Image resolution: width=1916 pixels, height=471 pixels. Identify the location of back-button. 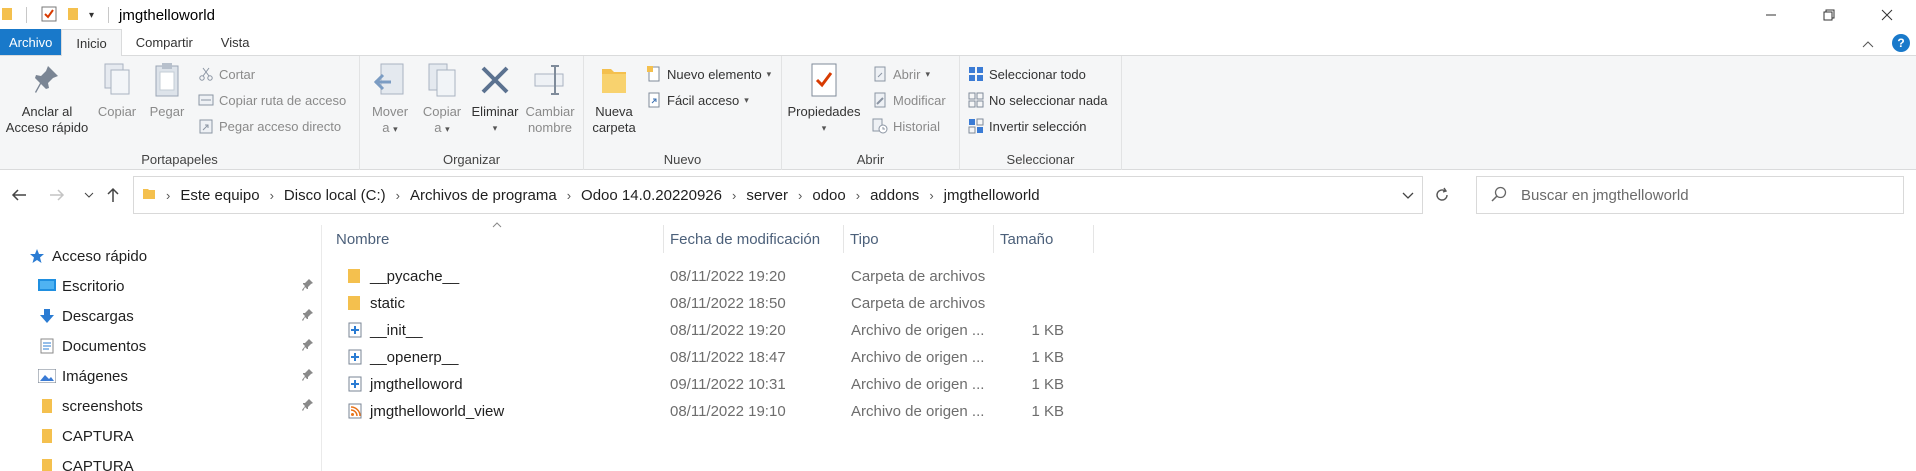
(19, 195).